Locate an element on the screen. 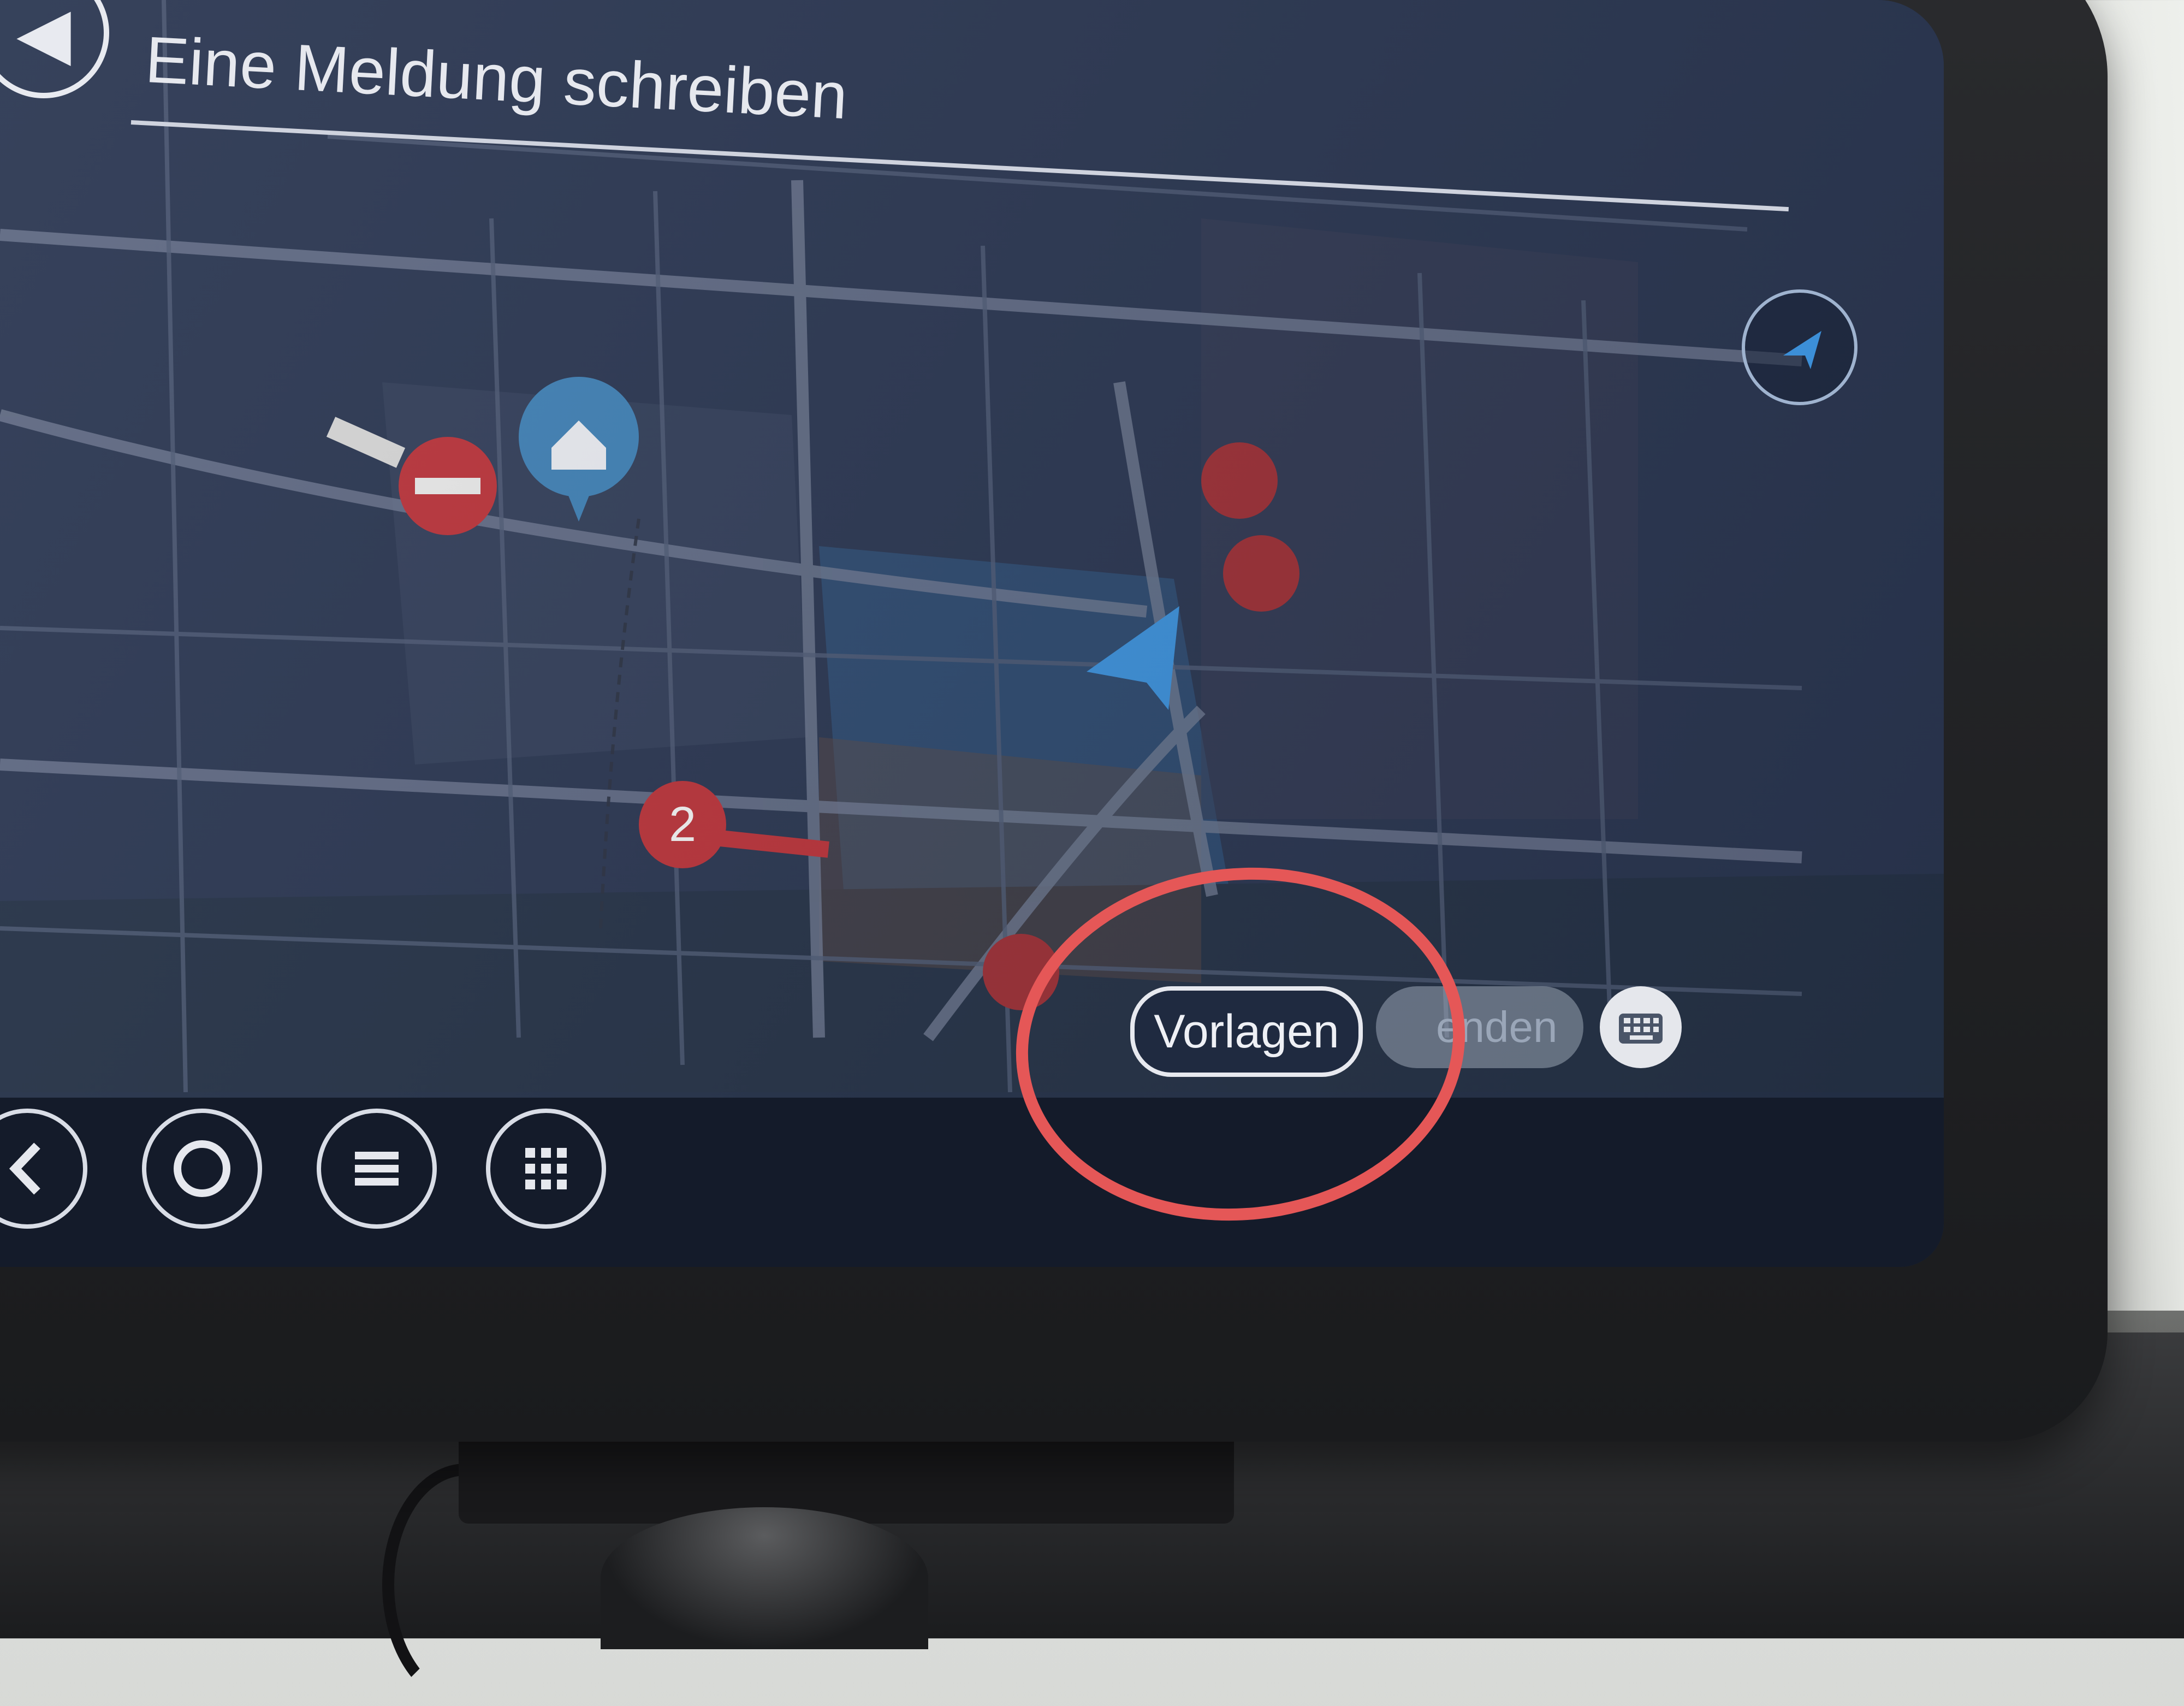 The image size is (2184, 1706). home-circle-icon is located at coordinates (202, 1169).